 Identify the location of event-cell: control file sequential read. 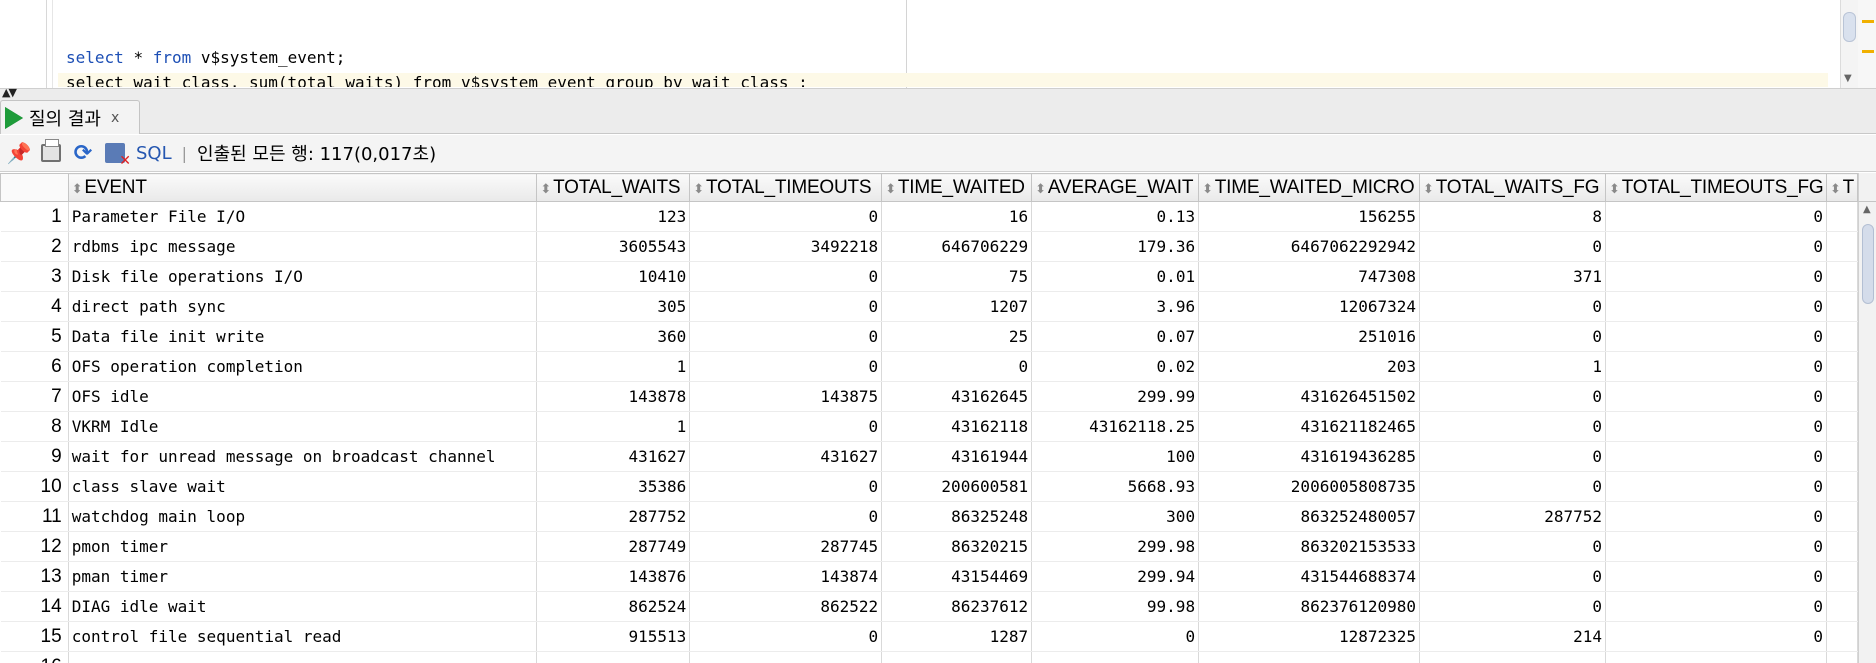
(303, 636).